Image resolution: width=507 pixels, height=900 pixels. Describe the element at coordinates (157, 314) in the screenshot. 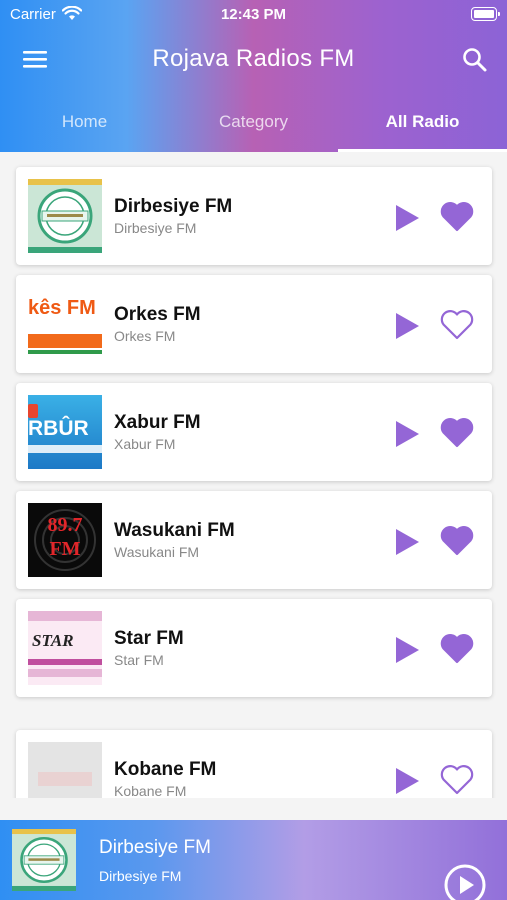

I see `station-name: Orkes FM` at that location.